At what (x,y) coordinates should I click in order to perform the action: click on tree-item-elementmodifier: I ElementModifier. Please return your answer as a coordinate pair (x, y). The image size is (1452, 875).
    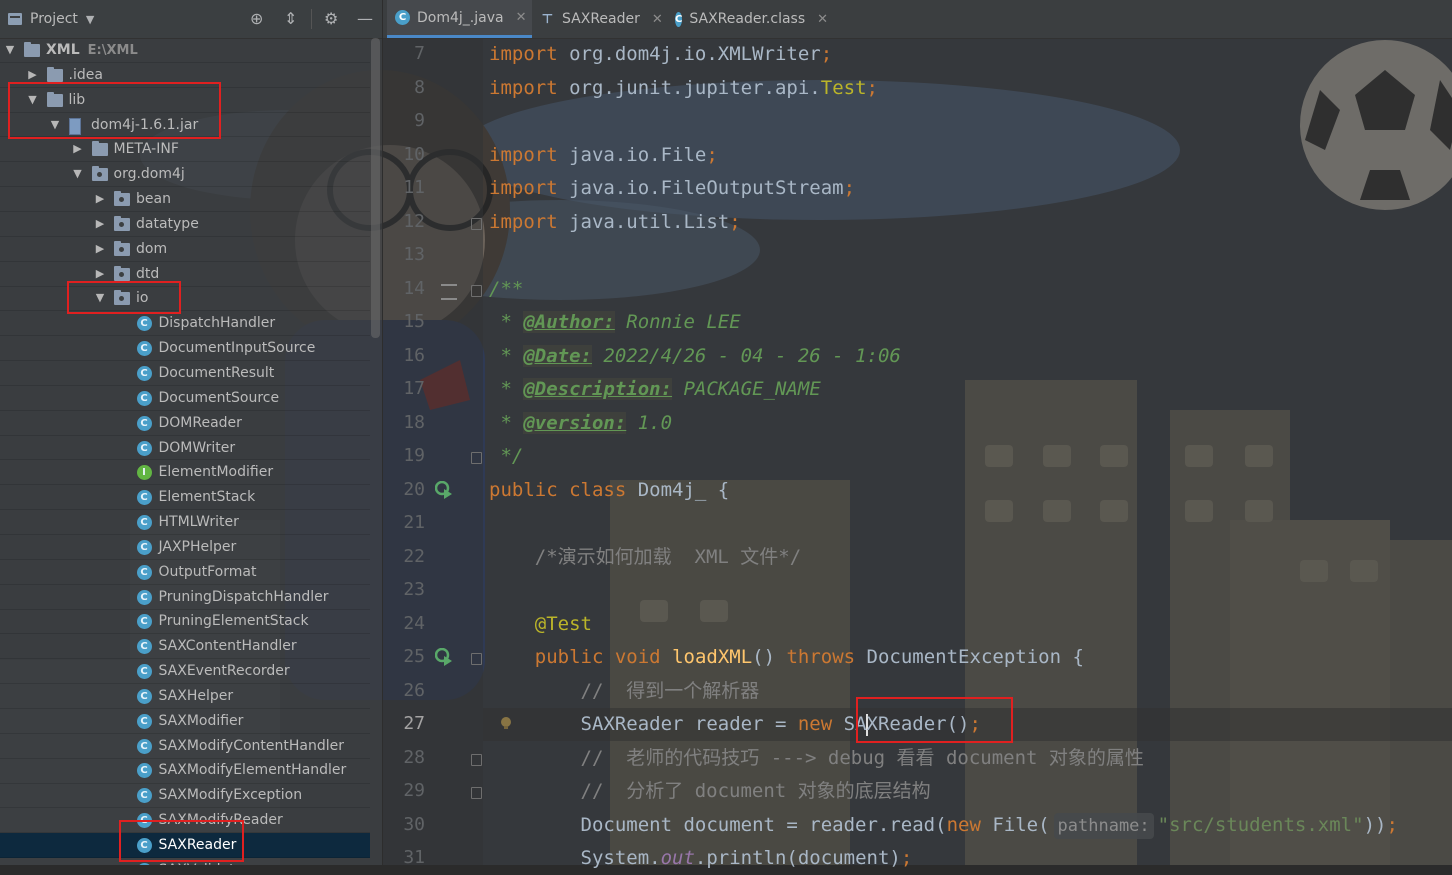
    Looking at the image, I should click on (185, 472).